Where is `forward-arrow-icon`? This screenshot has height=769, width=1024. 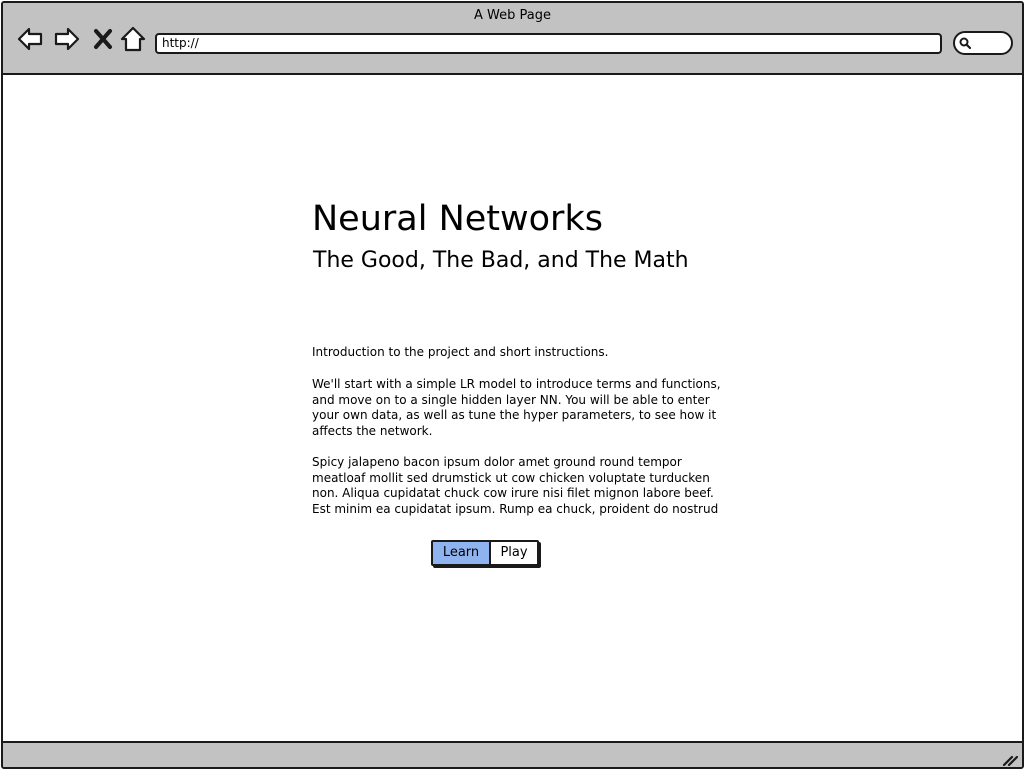 forward-arrow-icon is located at coordinates (67, 39).